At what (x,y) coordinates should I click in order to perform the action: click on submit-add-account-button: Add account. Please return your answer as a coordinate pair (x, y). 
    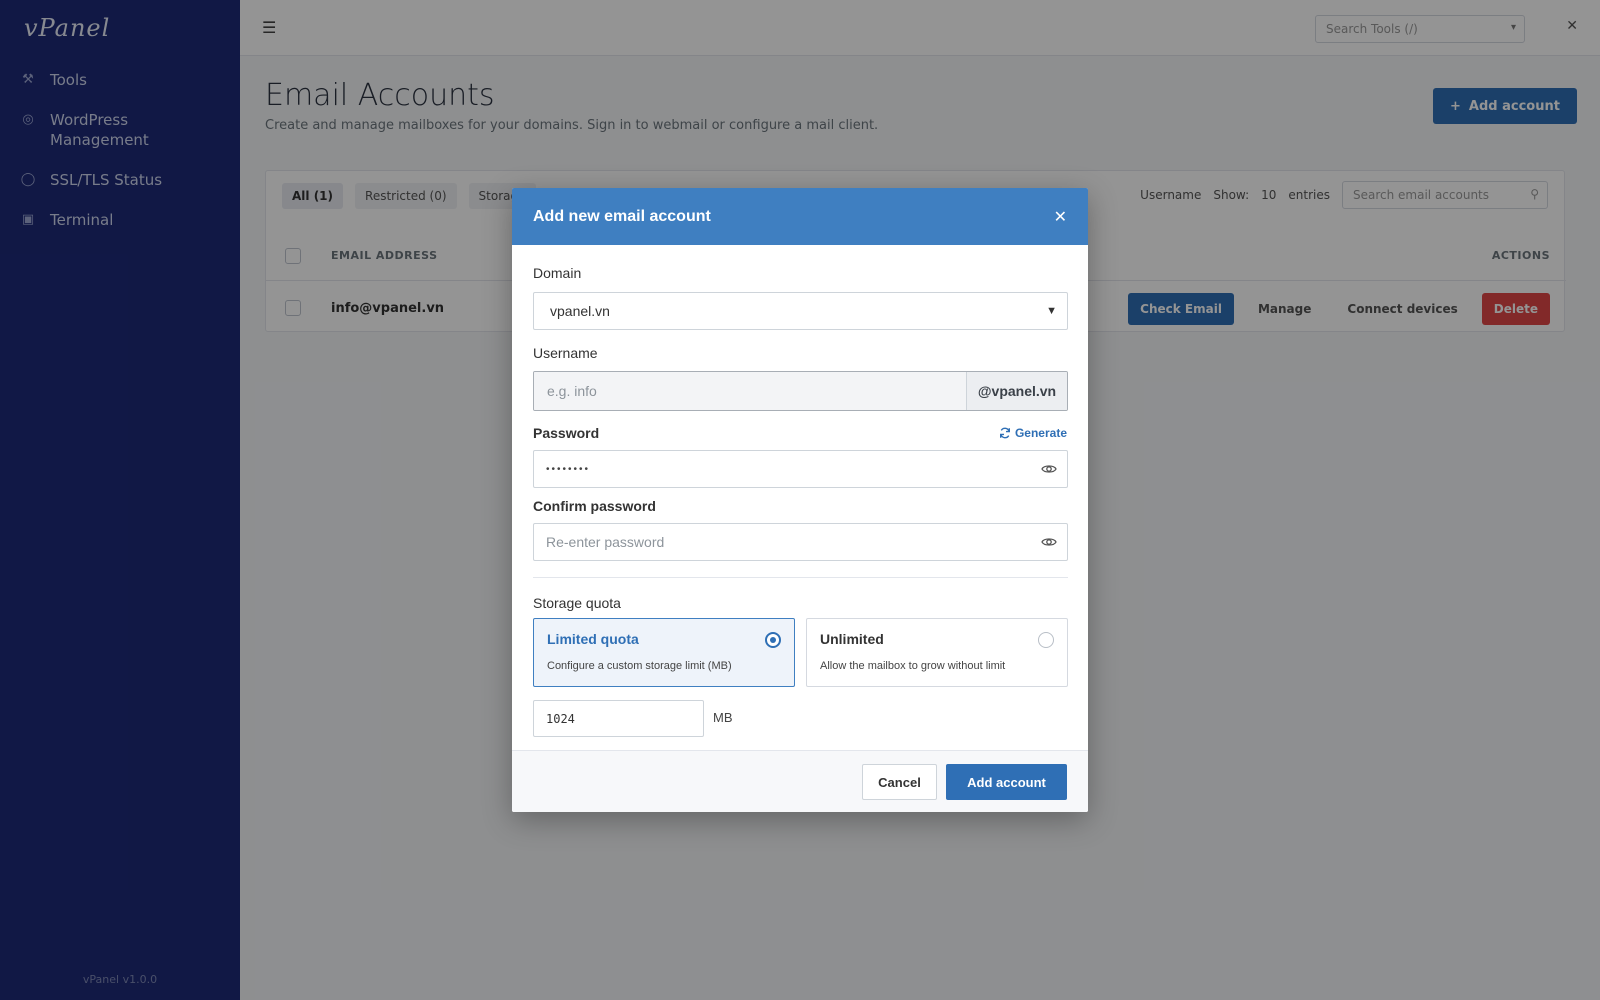
    Looking at the image, I should click on (1006, 782).